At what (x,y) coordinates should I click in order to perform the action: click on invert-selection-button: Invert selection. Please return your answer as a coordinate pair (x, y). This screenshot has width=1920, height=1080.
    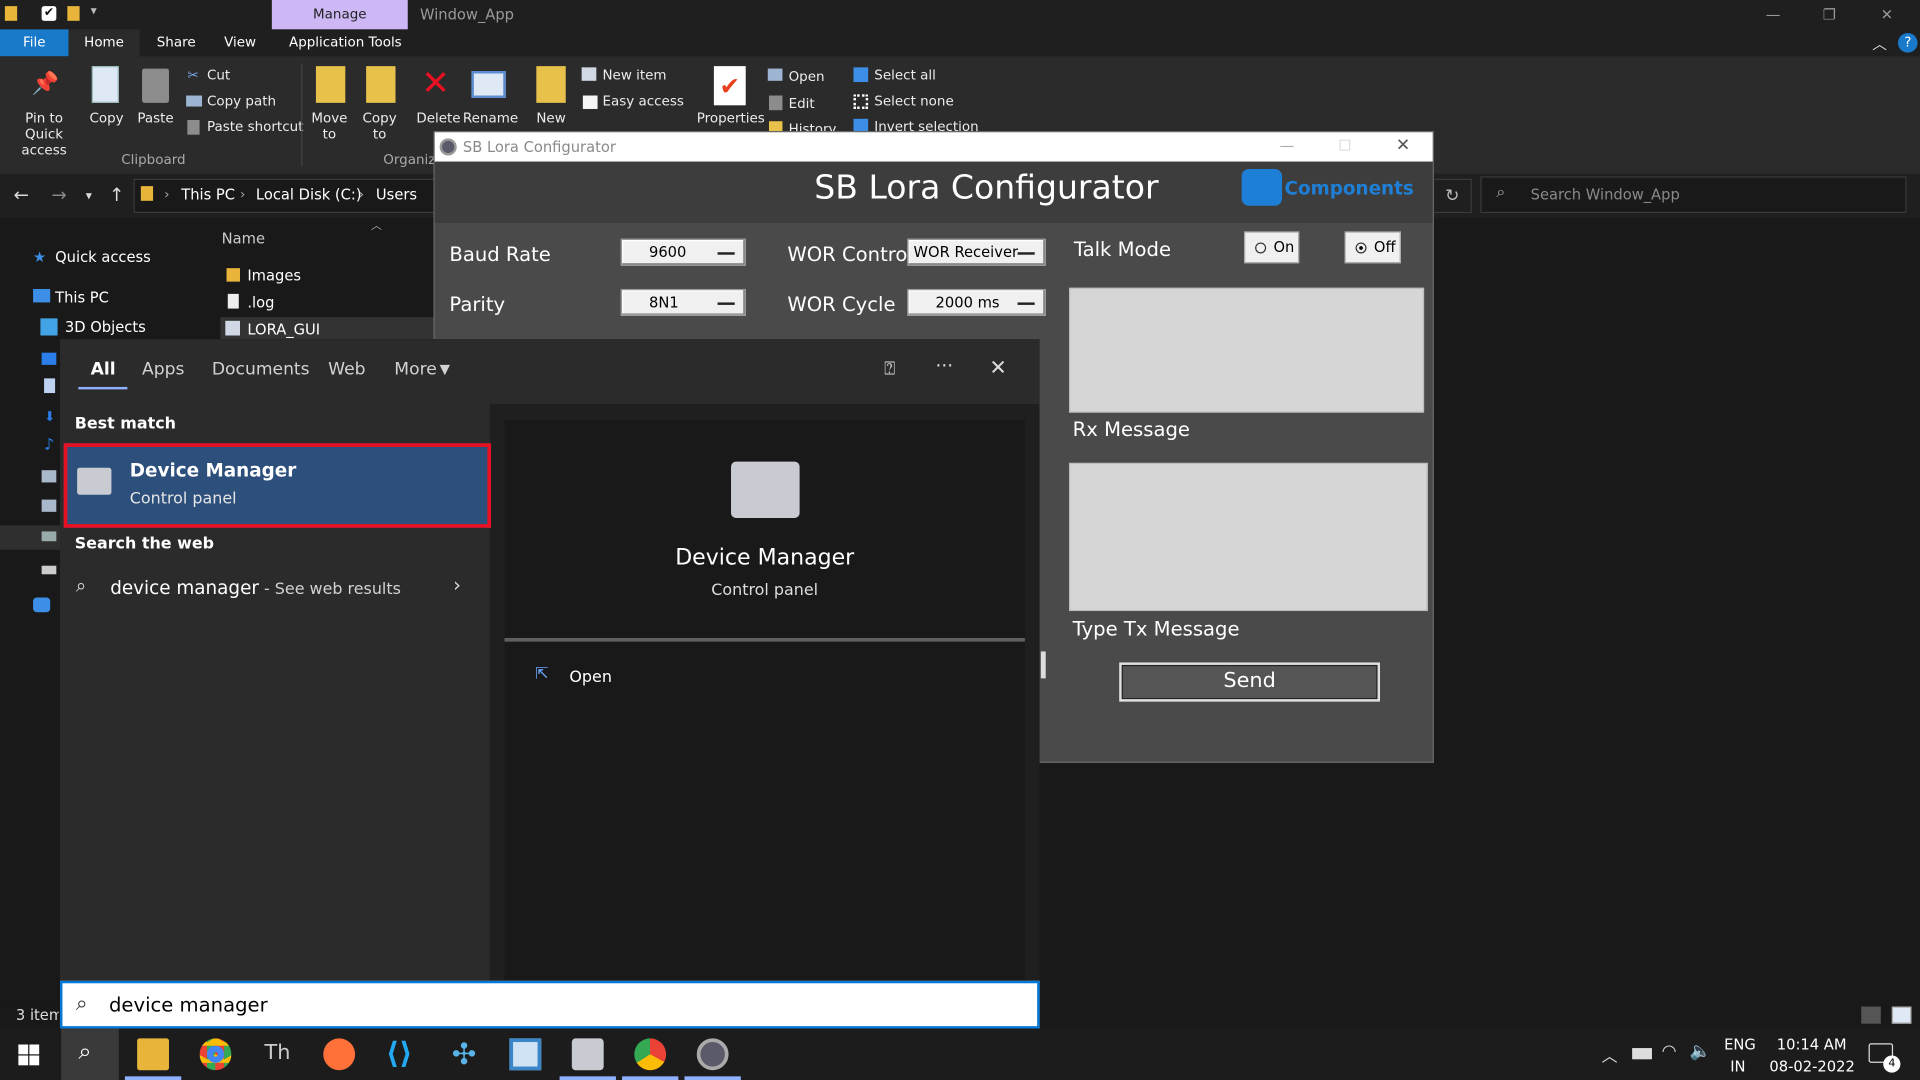
    Looking at the image, I should click on (926, 125).